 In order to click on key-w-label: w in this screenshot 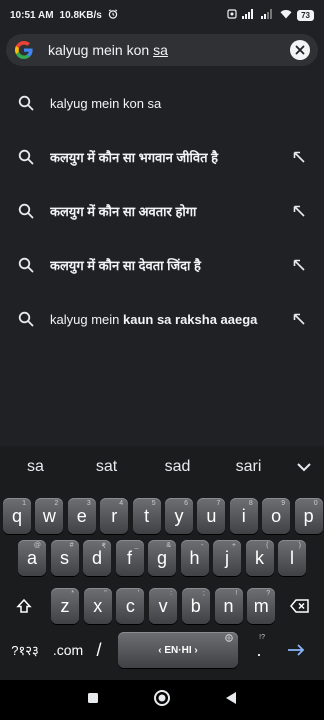, I will do `click(49, 515)`.